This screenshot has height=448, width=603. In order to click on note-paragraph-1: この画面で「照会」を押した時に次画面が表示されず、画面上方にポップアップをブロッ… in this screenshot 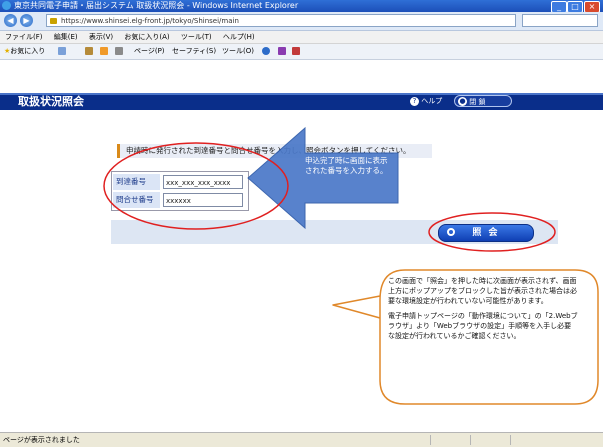, I will do `click(482, 291)`.